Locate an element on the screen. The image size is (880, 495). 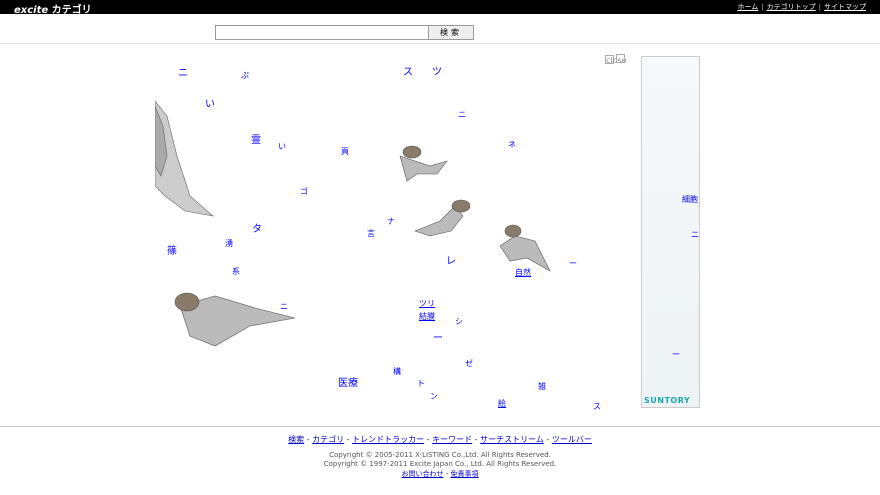
stage-word: 結膜 is located at coordinates (427, 316).